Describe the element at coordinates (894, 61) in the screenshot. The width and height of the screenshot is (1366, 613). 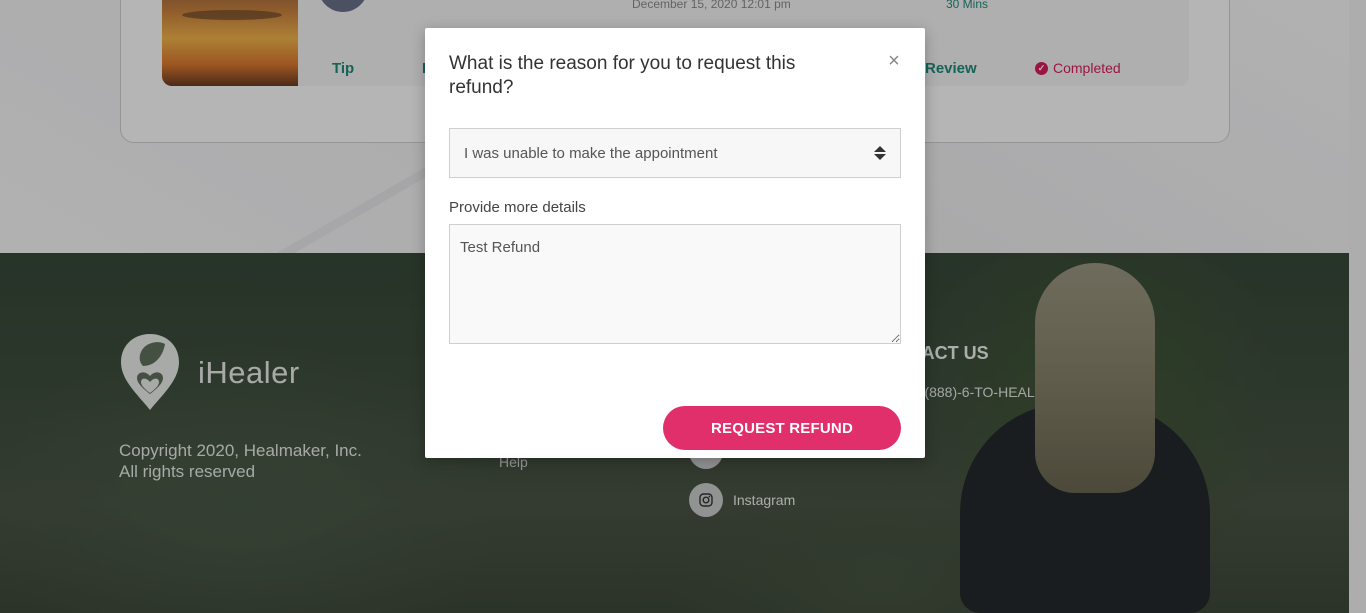
I see `close-icon: ×` at that location.